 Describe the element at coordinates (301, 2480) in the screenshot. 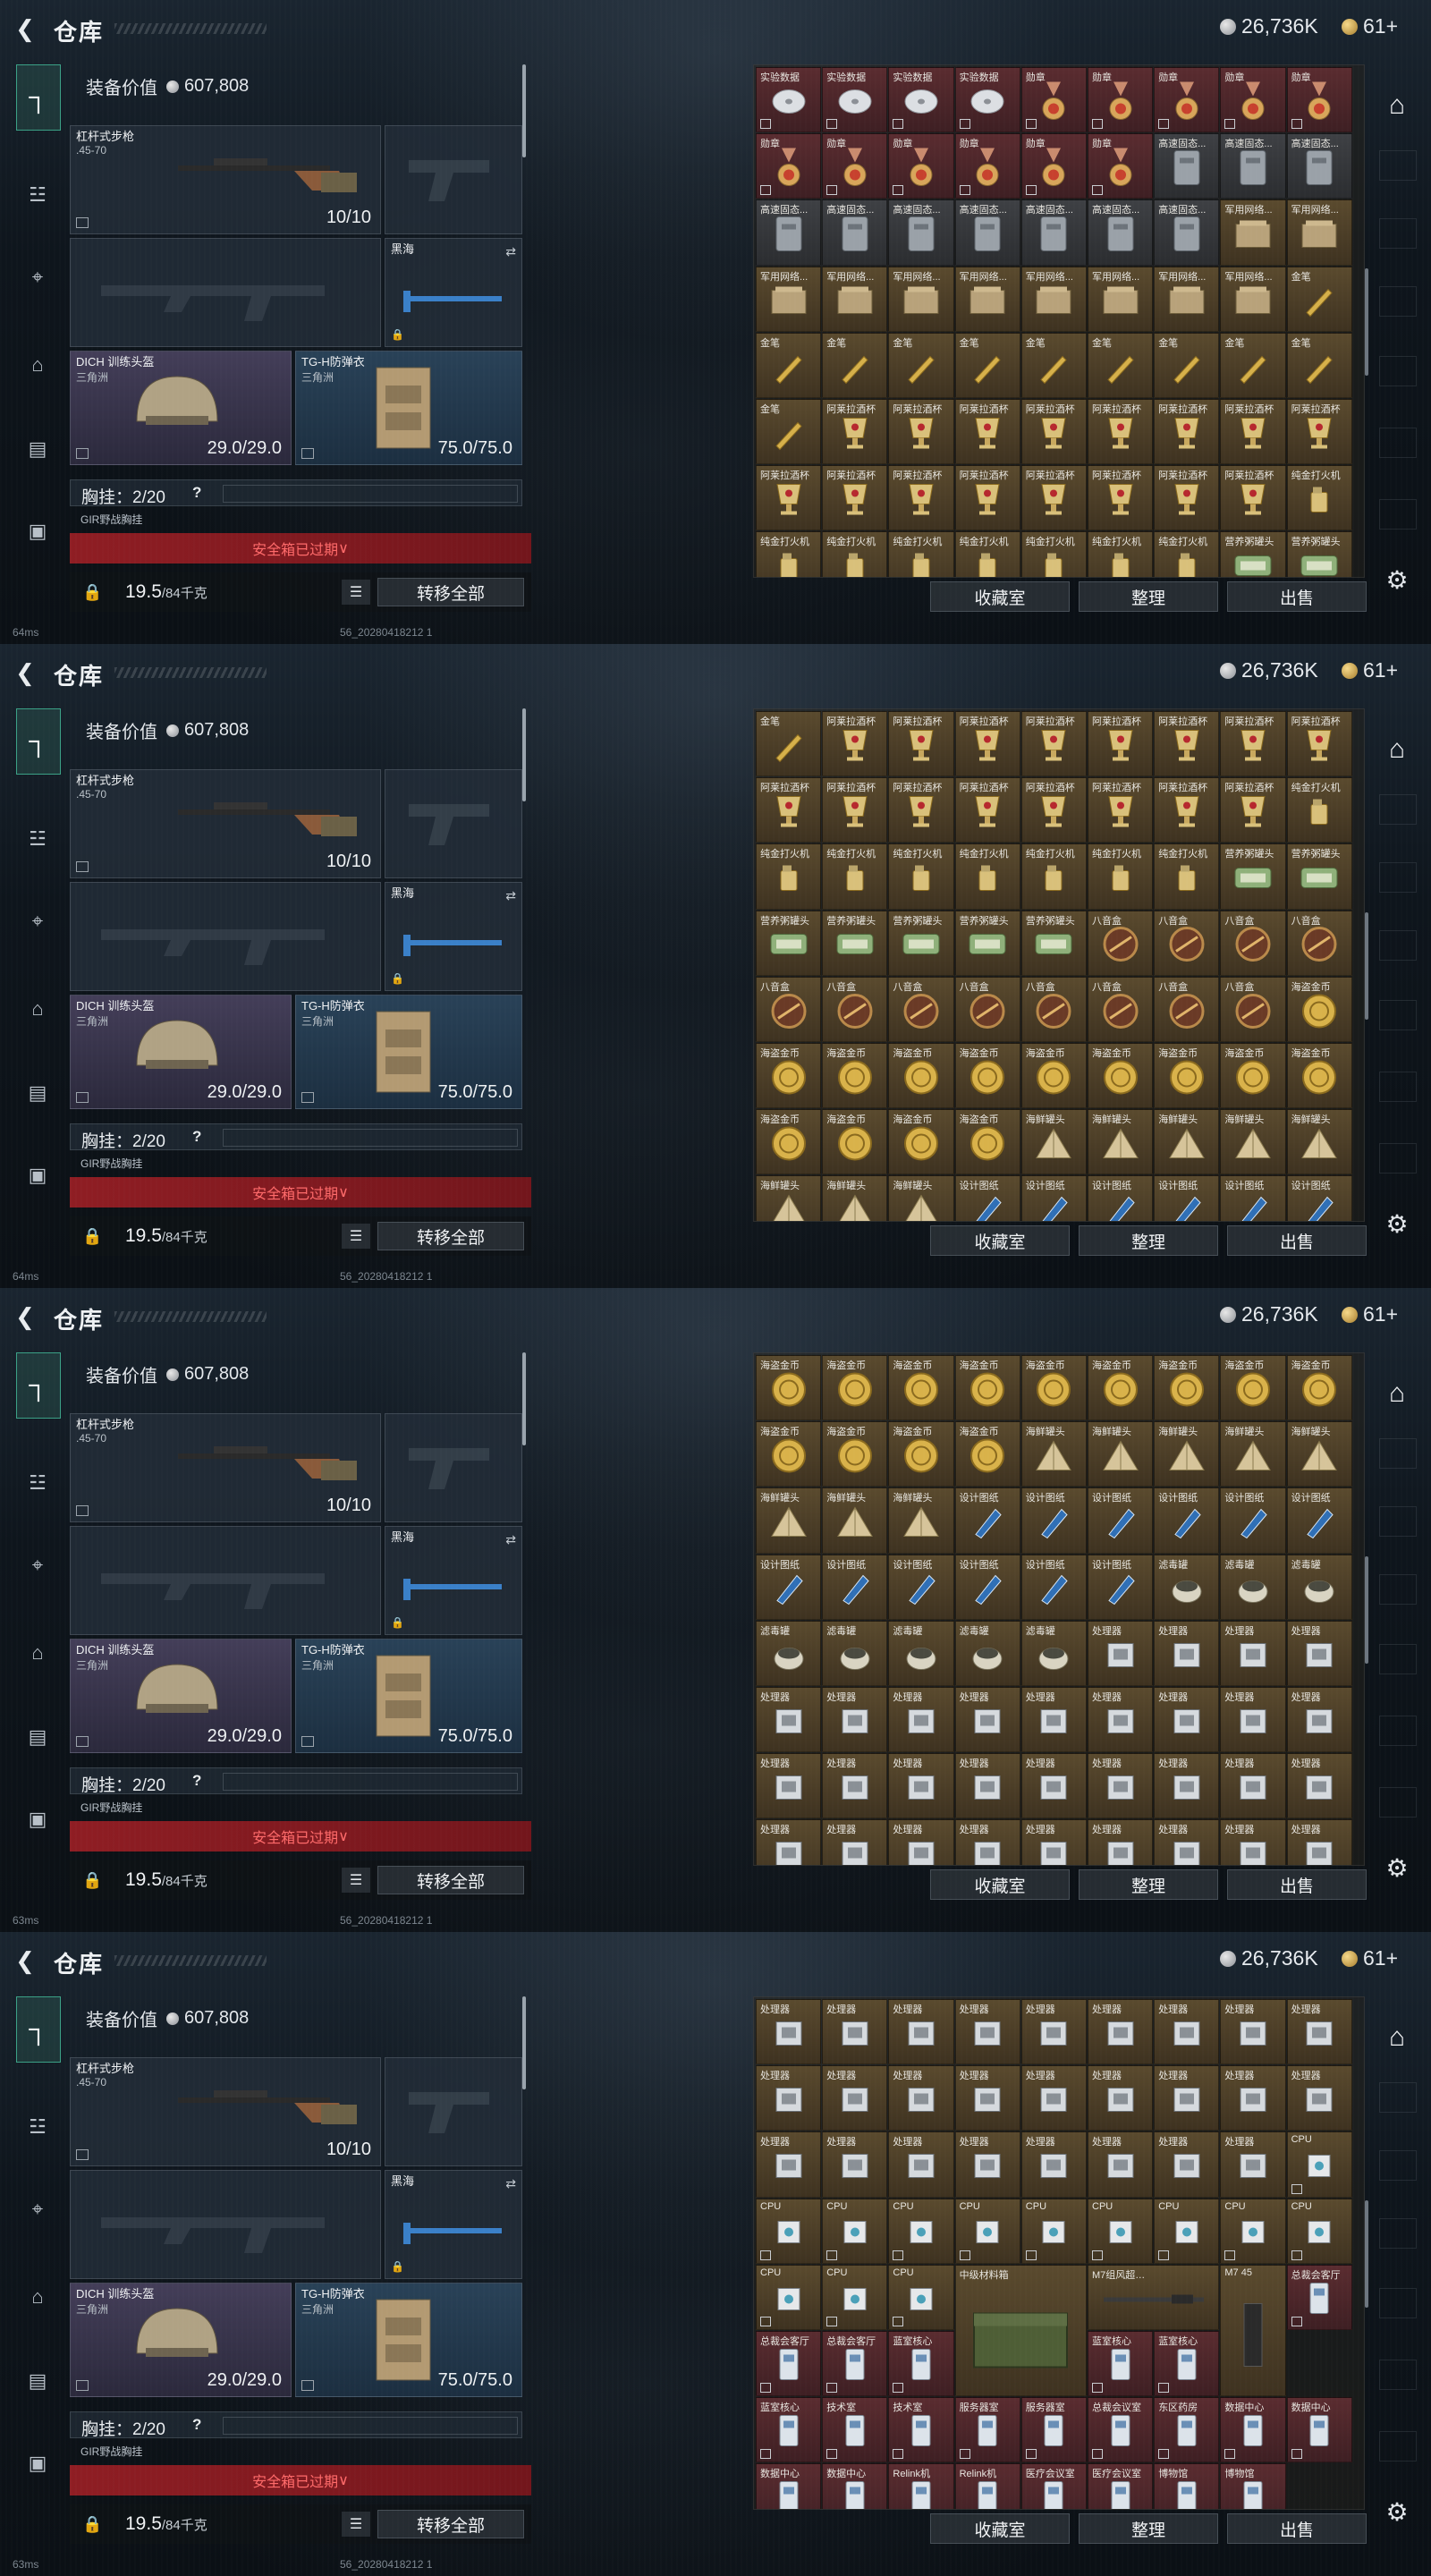

I see `safe-box-expired-banner: 安全箱已过期 ∨` at that location.